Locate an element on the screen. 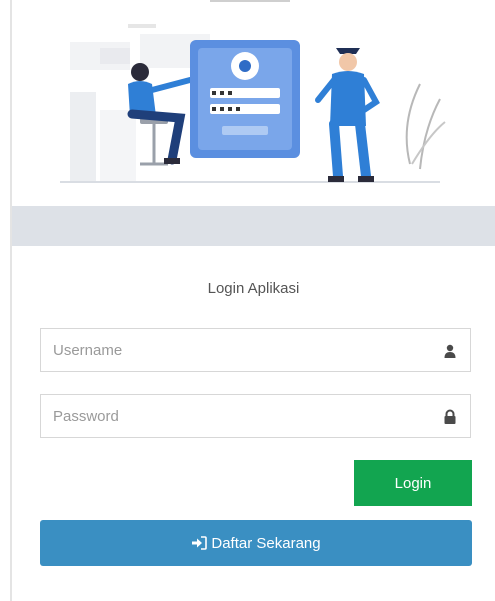  top-border is located at coordinates (250, 1).